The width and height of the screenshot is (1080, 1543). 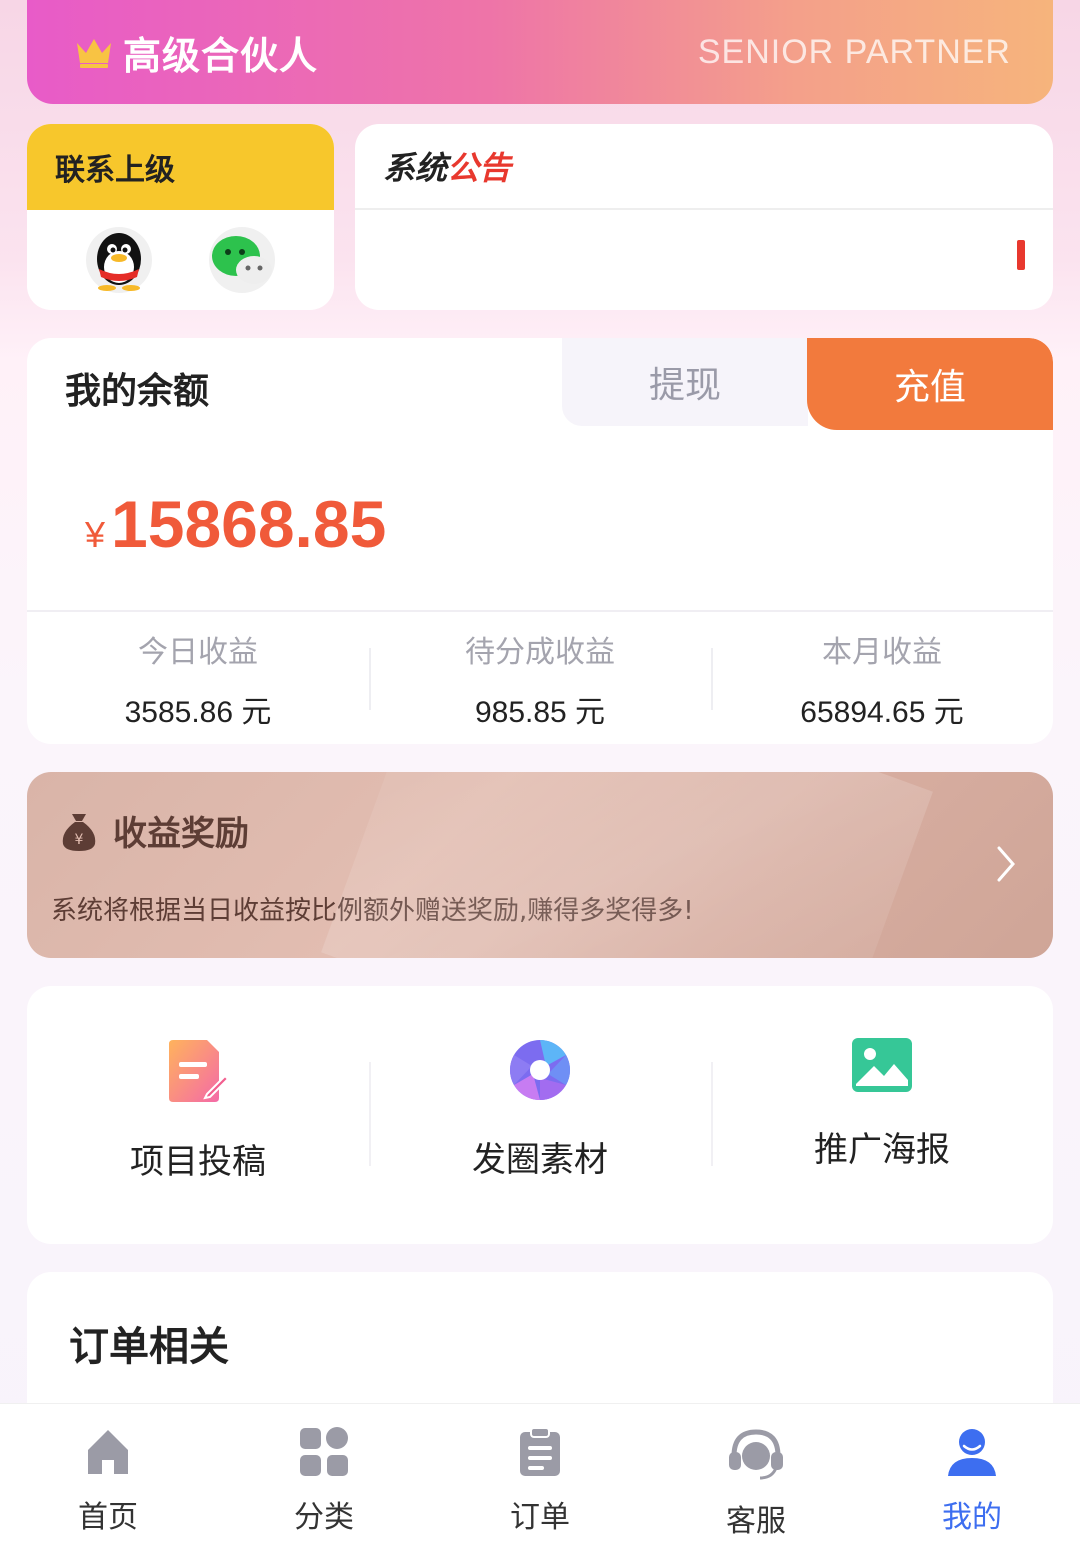 What do you see at coordinates (972, 1517) in the screenshot?
I see `tab-label: 我的` at bounding box center [972, 1517].